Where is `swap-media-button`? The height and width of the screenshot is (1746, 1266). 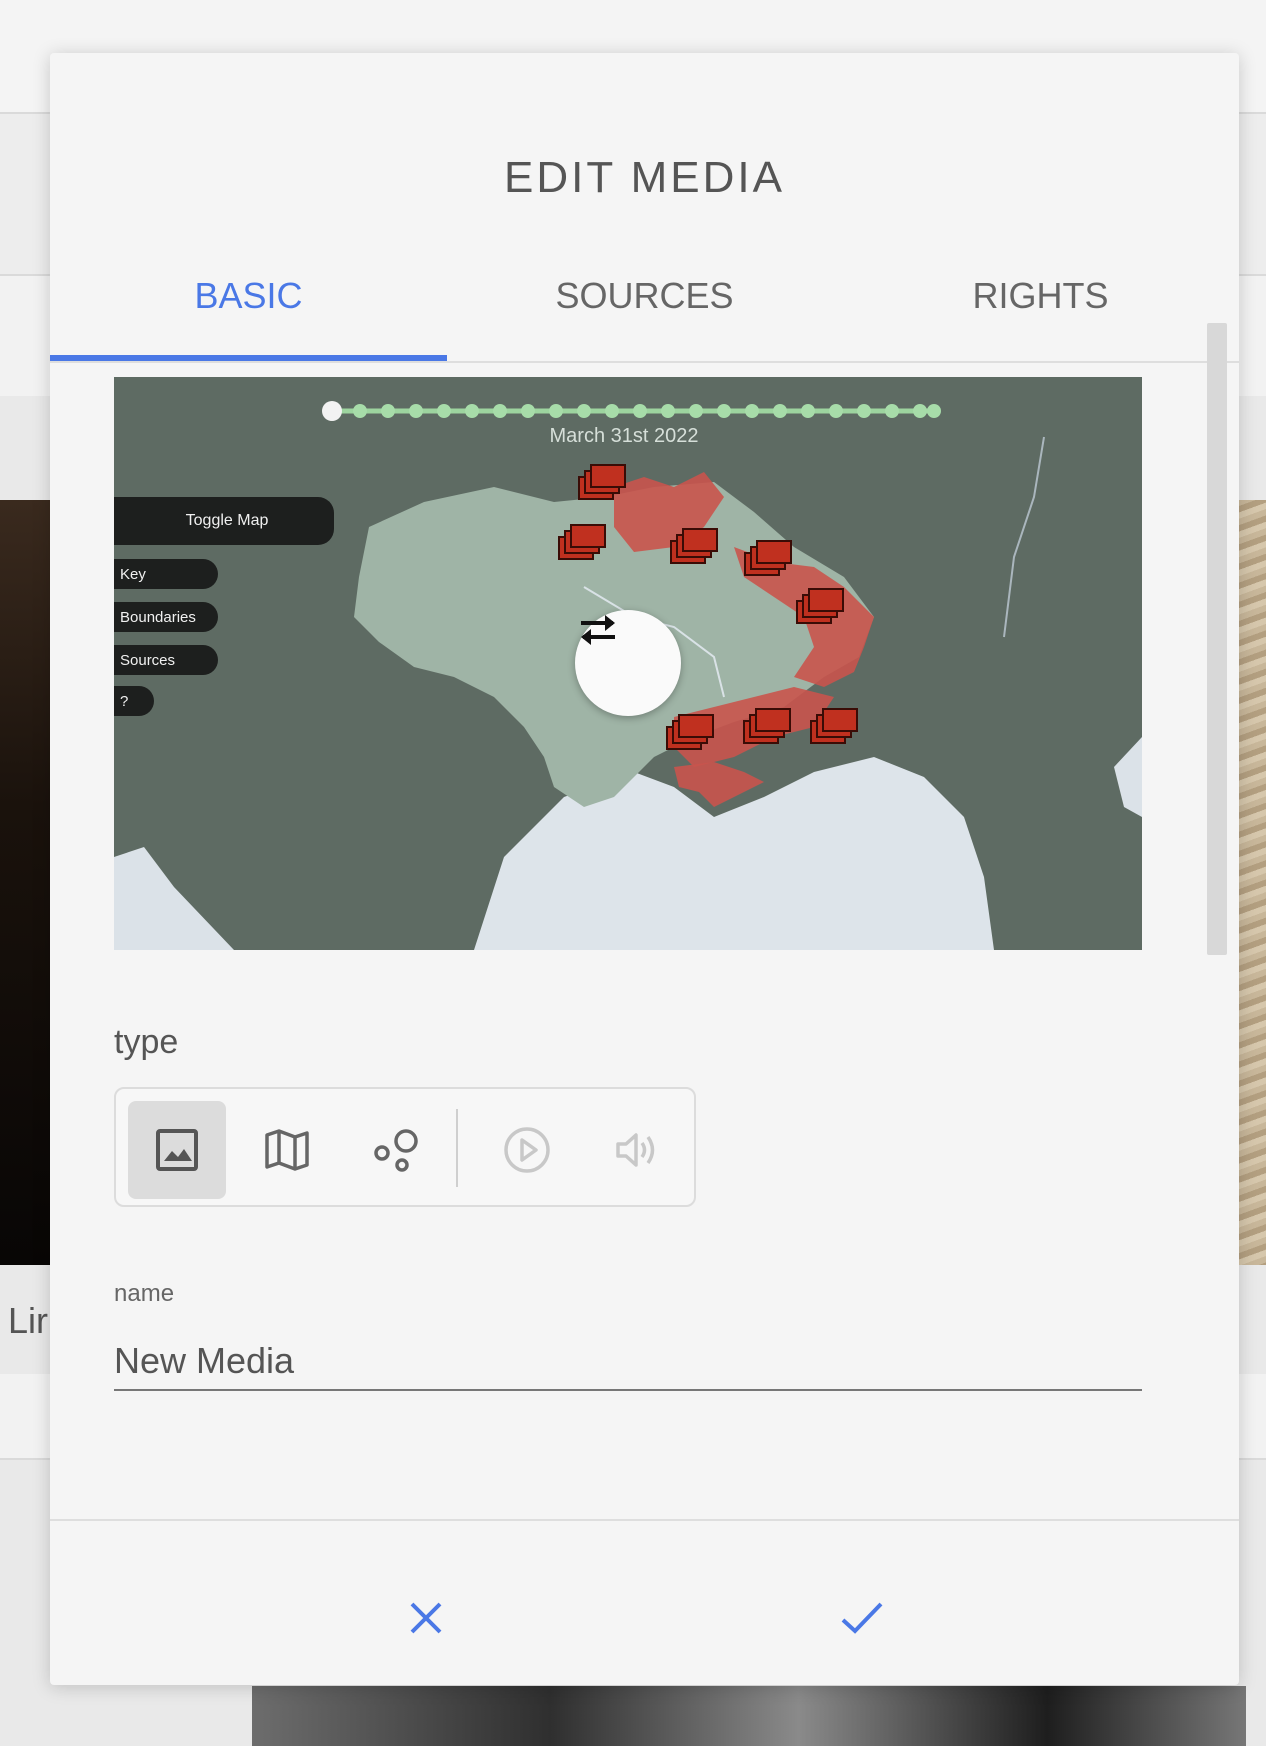 swap-media-button is located at coordinates (628, 663).